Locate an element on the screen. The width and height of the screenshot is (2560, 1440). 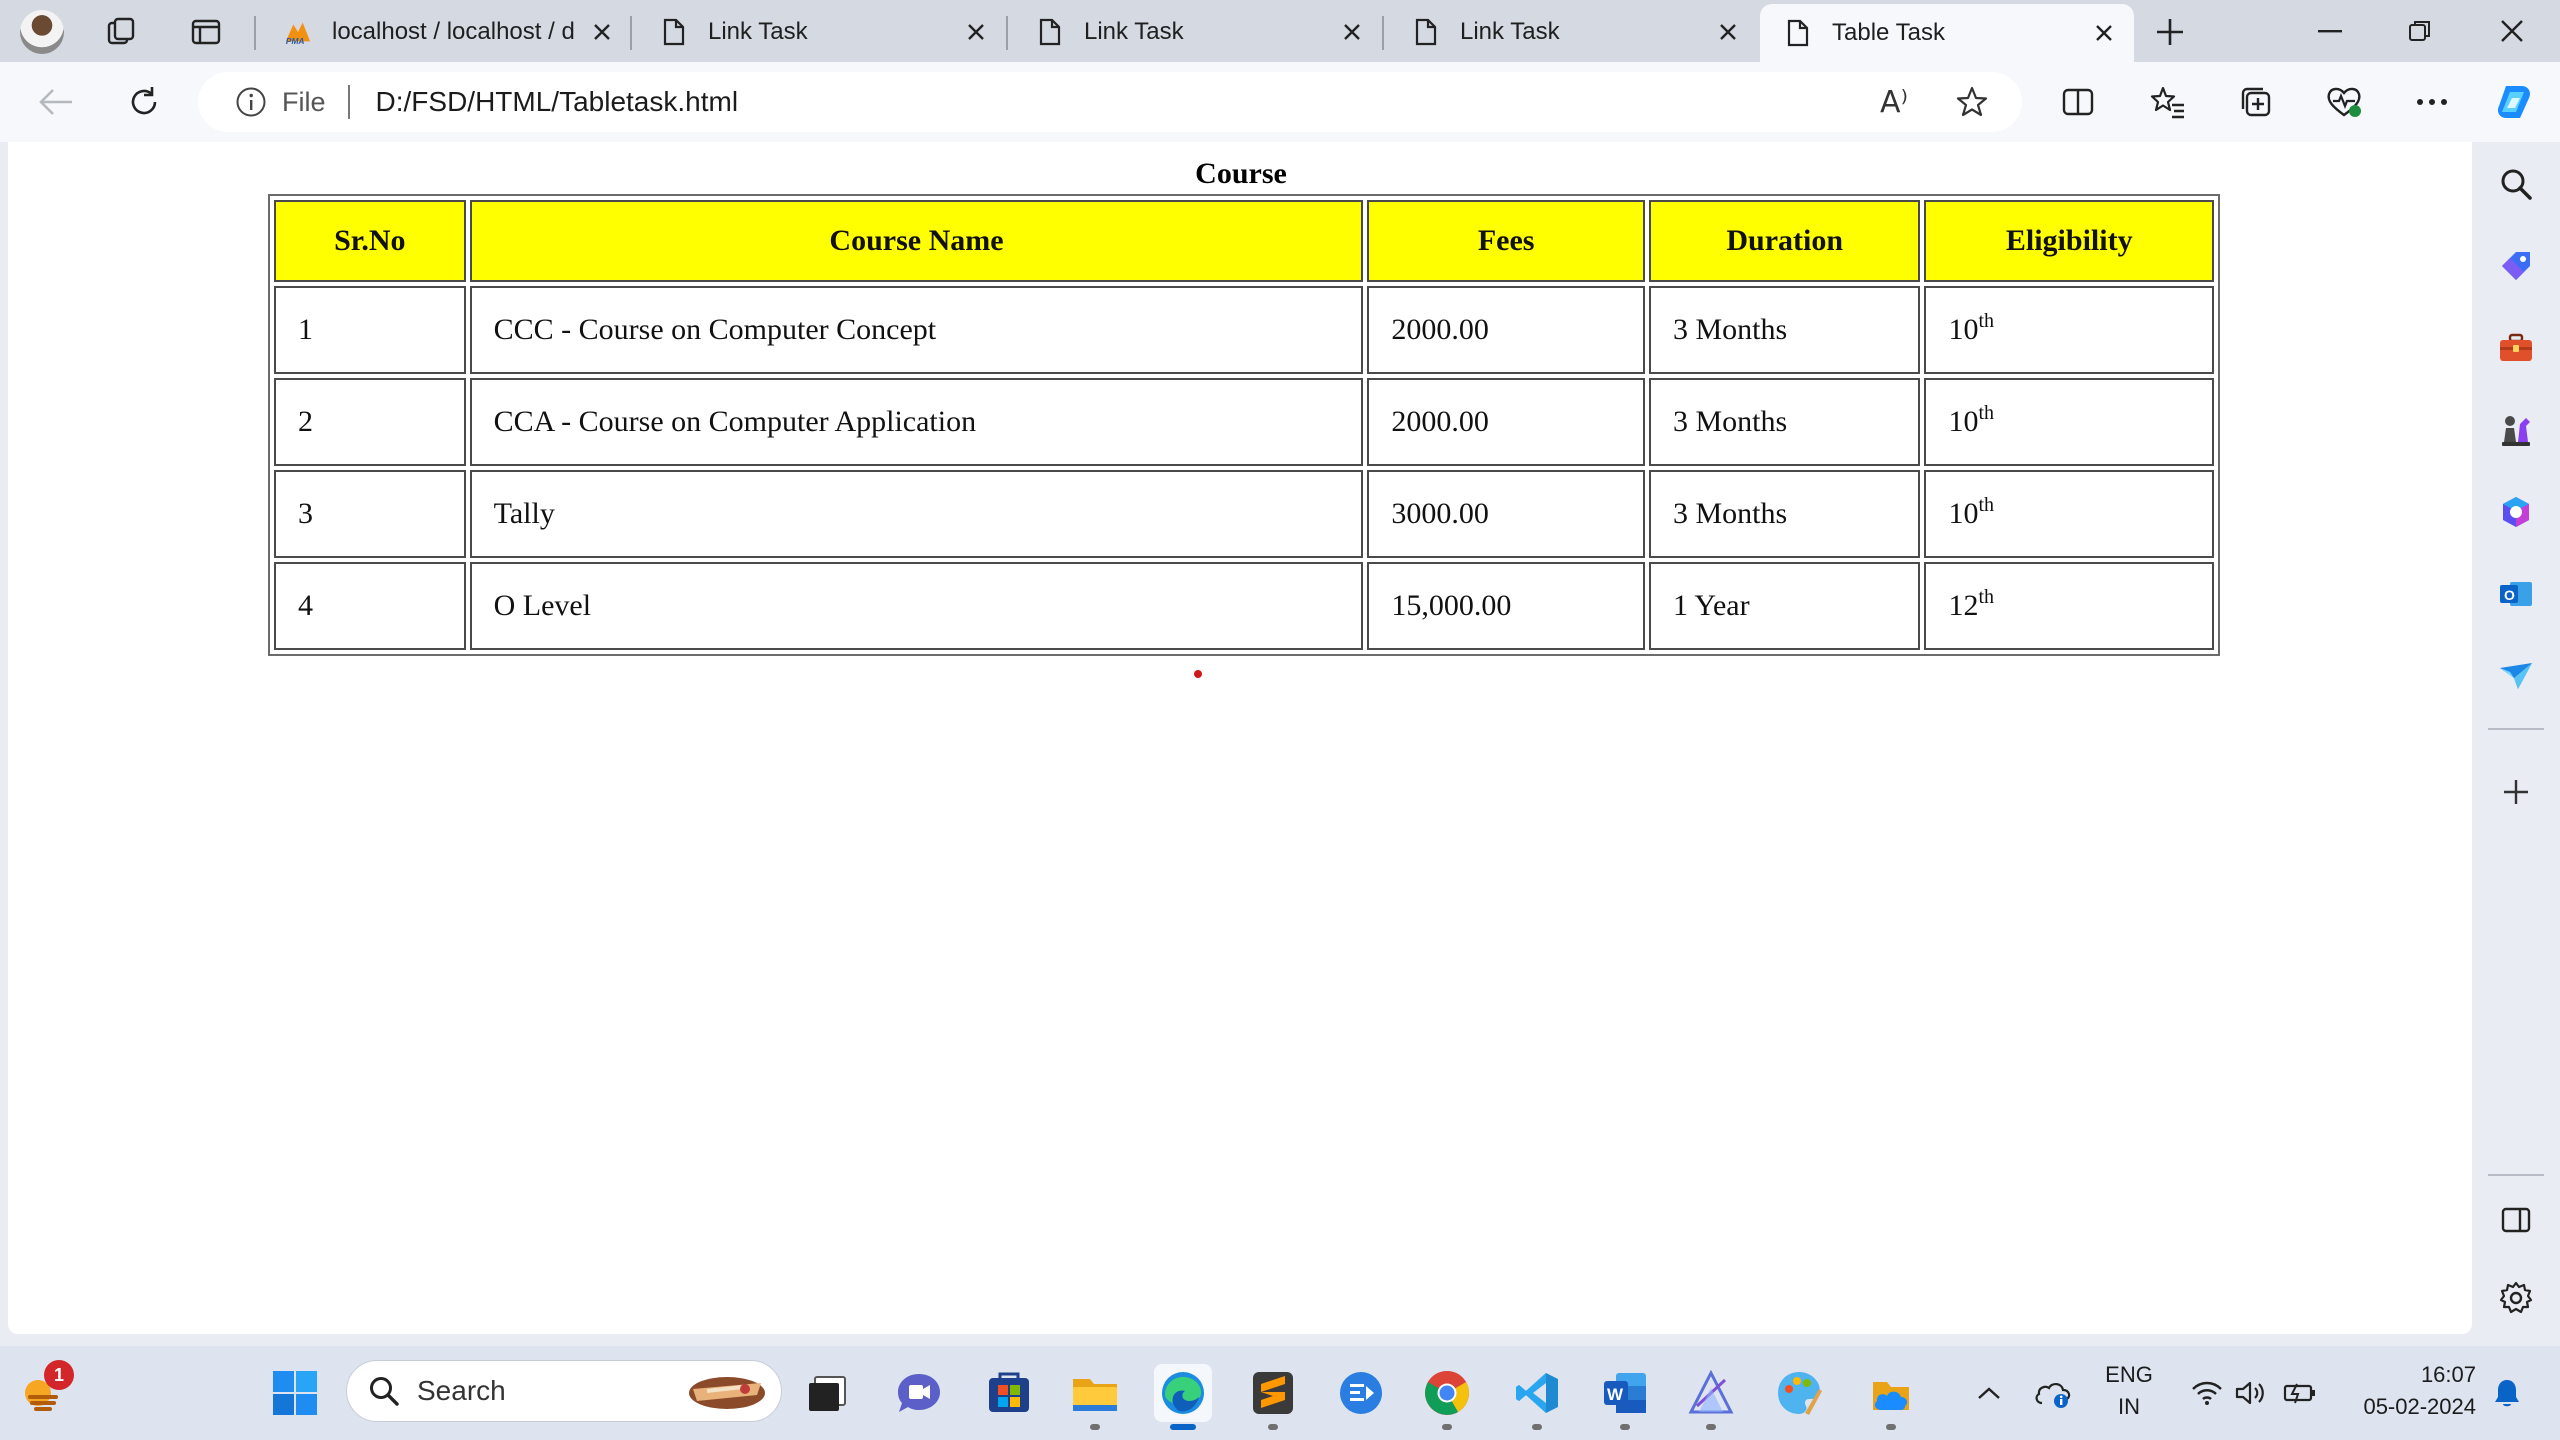
restore-icon is located at coordinates (2420, 31).